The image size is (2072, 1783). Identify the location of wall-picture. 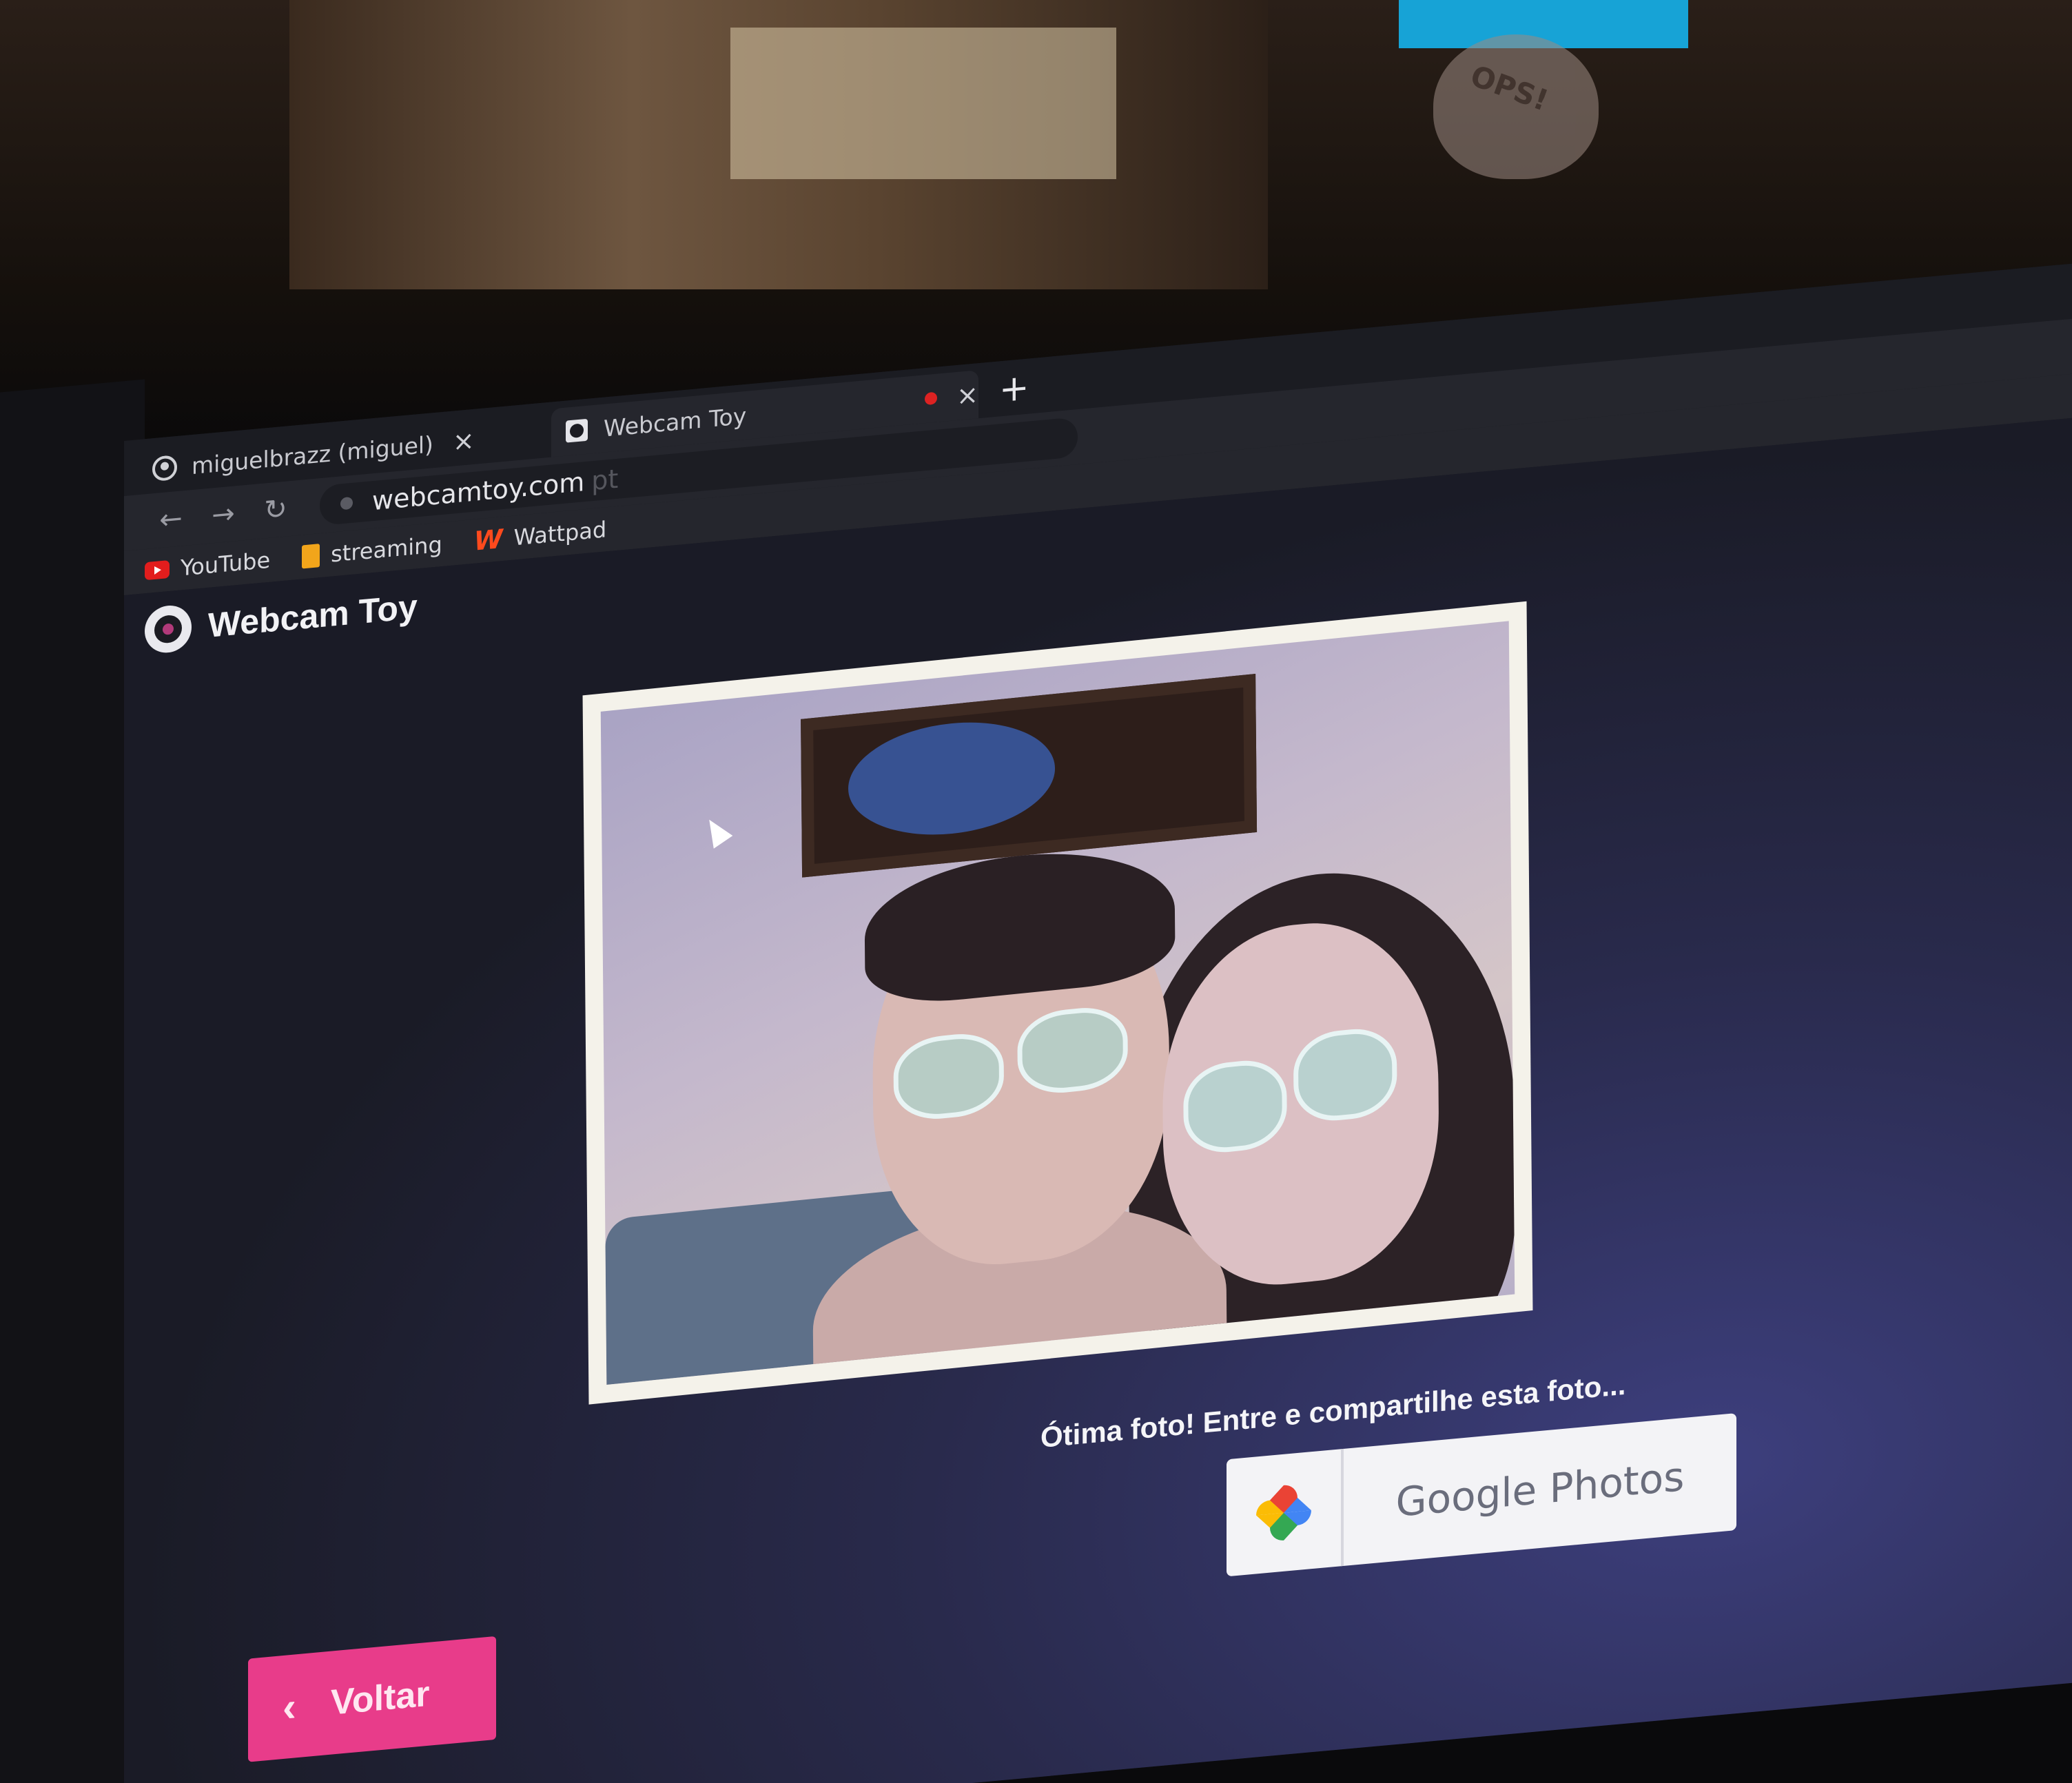
(1029, 776).